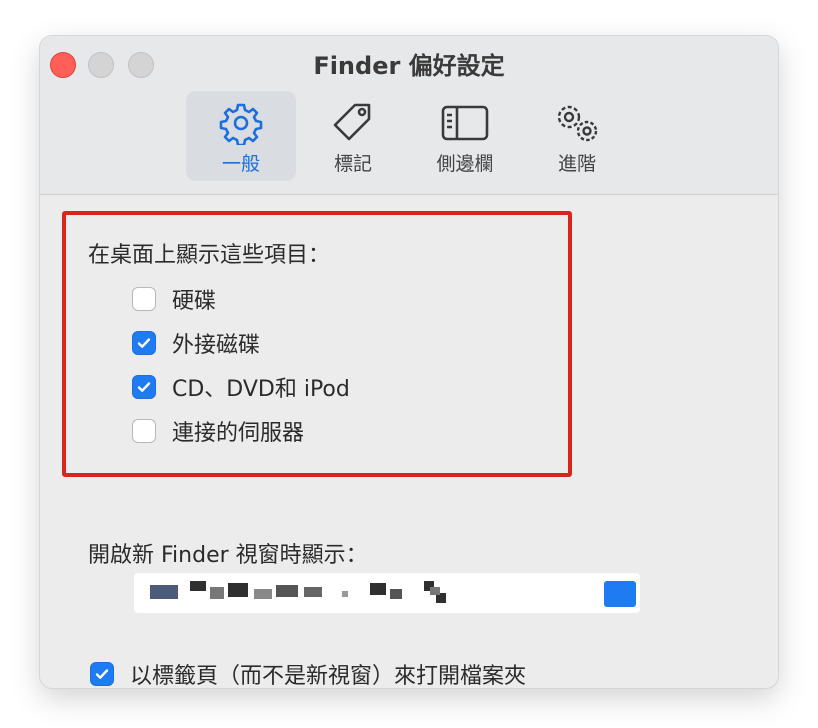  What do you see at coordinates (577, 123) in the screenshot?
I see `gears-icon` at bounding box center [577, 123].